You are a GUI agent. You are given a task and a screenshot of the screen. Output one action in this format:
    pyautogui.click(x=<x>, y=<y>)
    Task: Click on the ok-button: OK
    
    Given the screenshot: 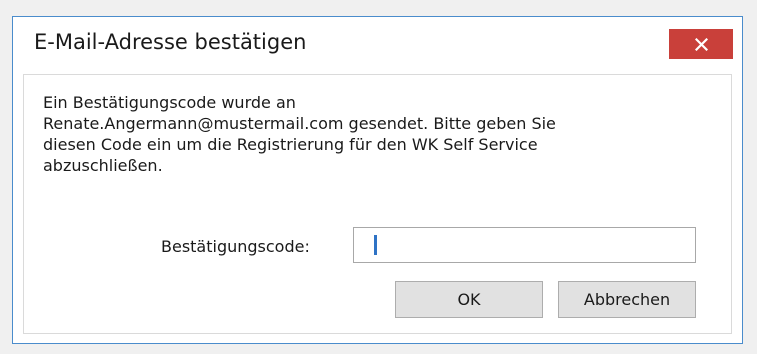 What is the action you would take?
    pyautogui.click(x=469, y=299)
    